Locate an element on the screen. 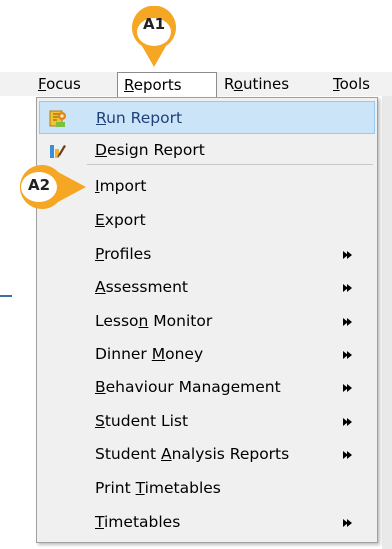 The width and height of the screenshot is (392, 549). menu-bar: Focus Reports Routines Tools is located at coordinates (196, 84).